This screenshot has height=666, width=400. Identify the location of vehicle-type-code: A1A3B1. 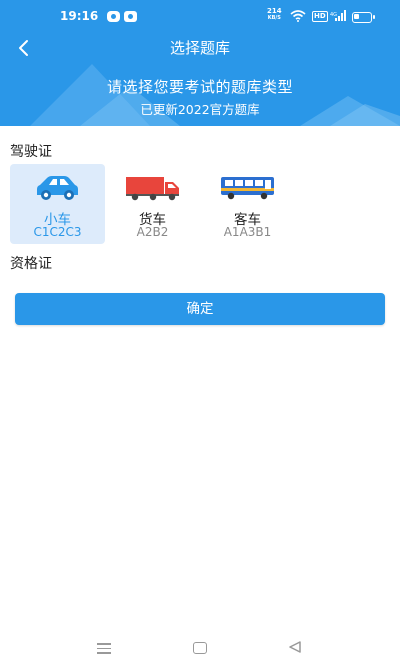
(247, 232).